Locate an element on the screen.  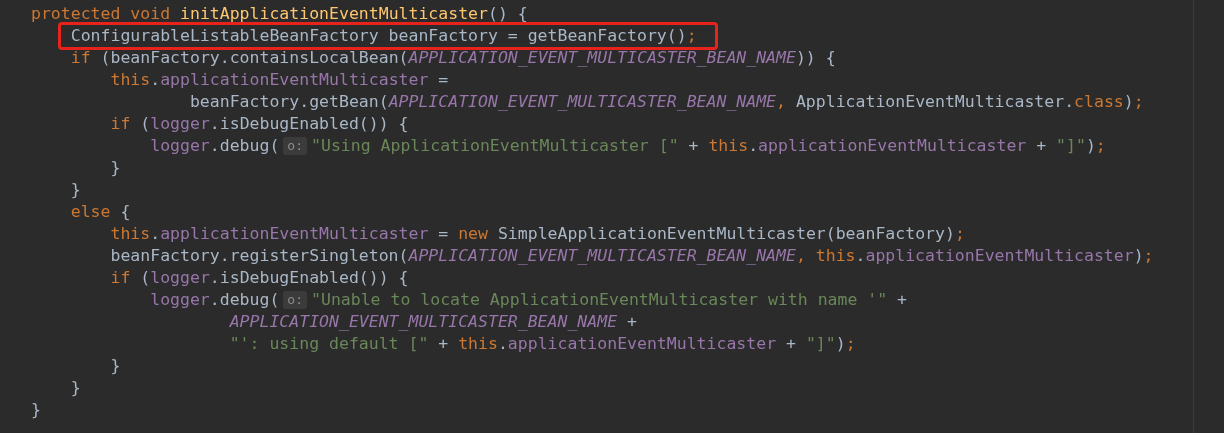
code-text: this.applicationEventMulticaster = is located at coordinates (279, 80).